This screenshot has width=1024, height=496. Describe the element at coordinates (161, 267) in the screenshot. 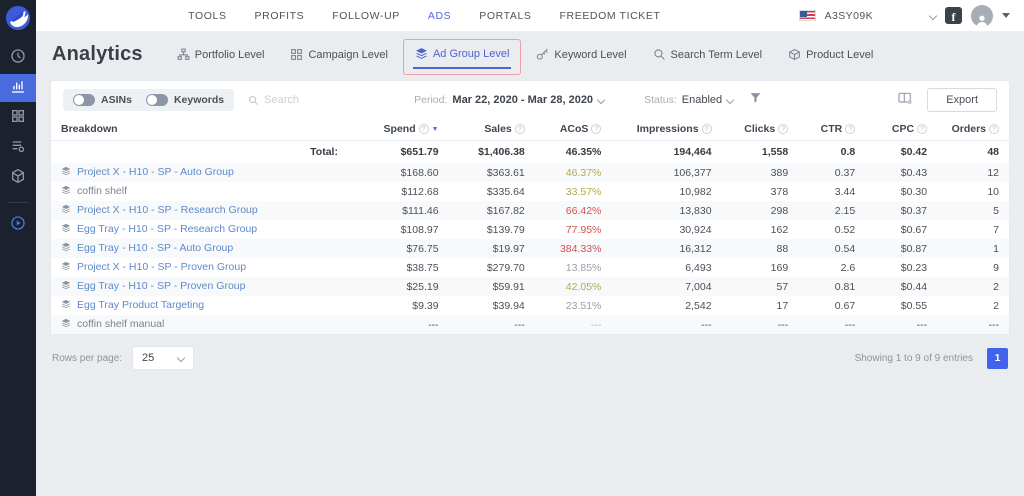

I see `ad-group-link: Project X - H10 - SP - Proven Group` at that location.